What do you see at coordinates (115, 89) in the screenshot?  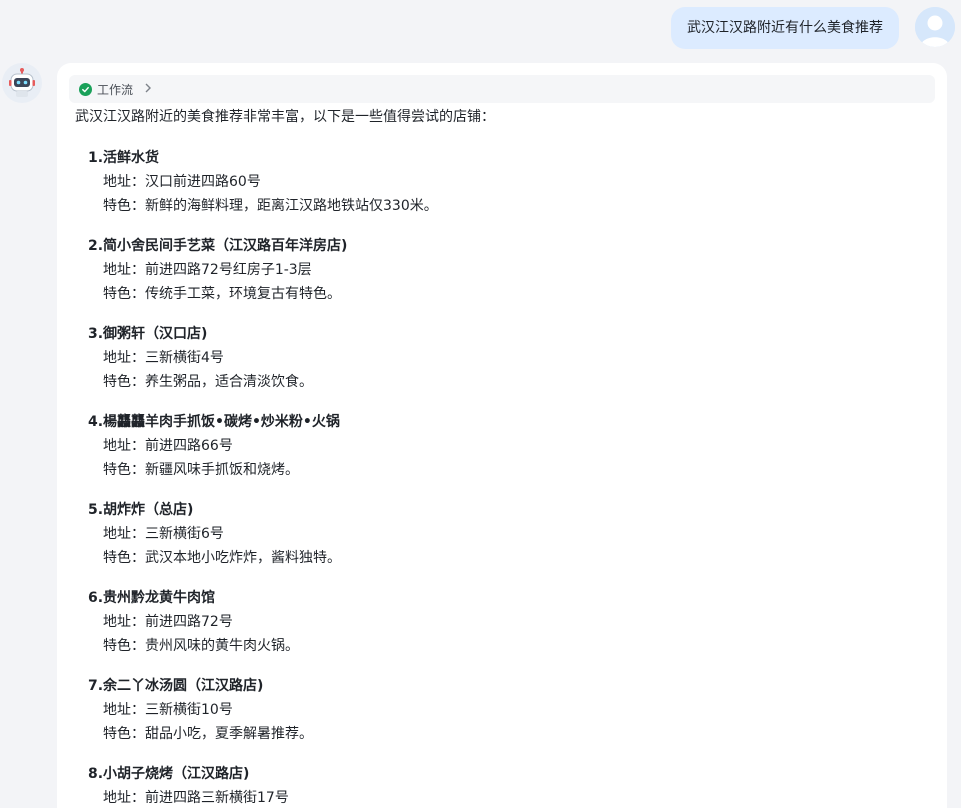 I see `workflow-label: 工作流` at bounding box center [115, 89].